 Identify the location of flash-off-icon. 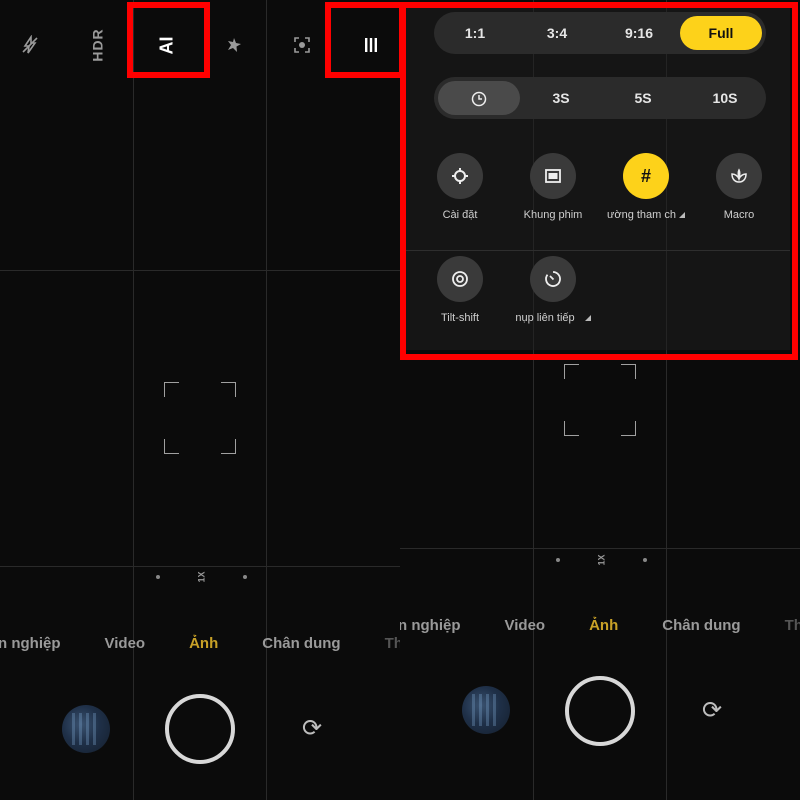
(30, 45).